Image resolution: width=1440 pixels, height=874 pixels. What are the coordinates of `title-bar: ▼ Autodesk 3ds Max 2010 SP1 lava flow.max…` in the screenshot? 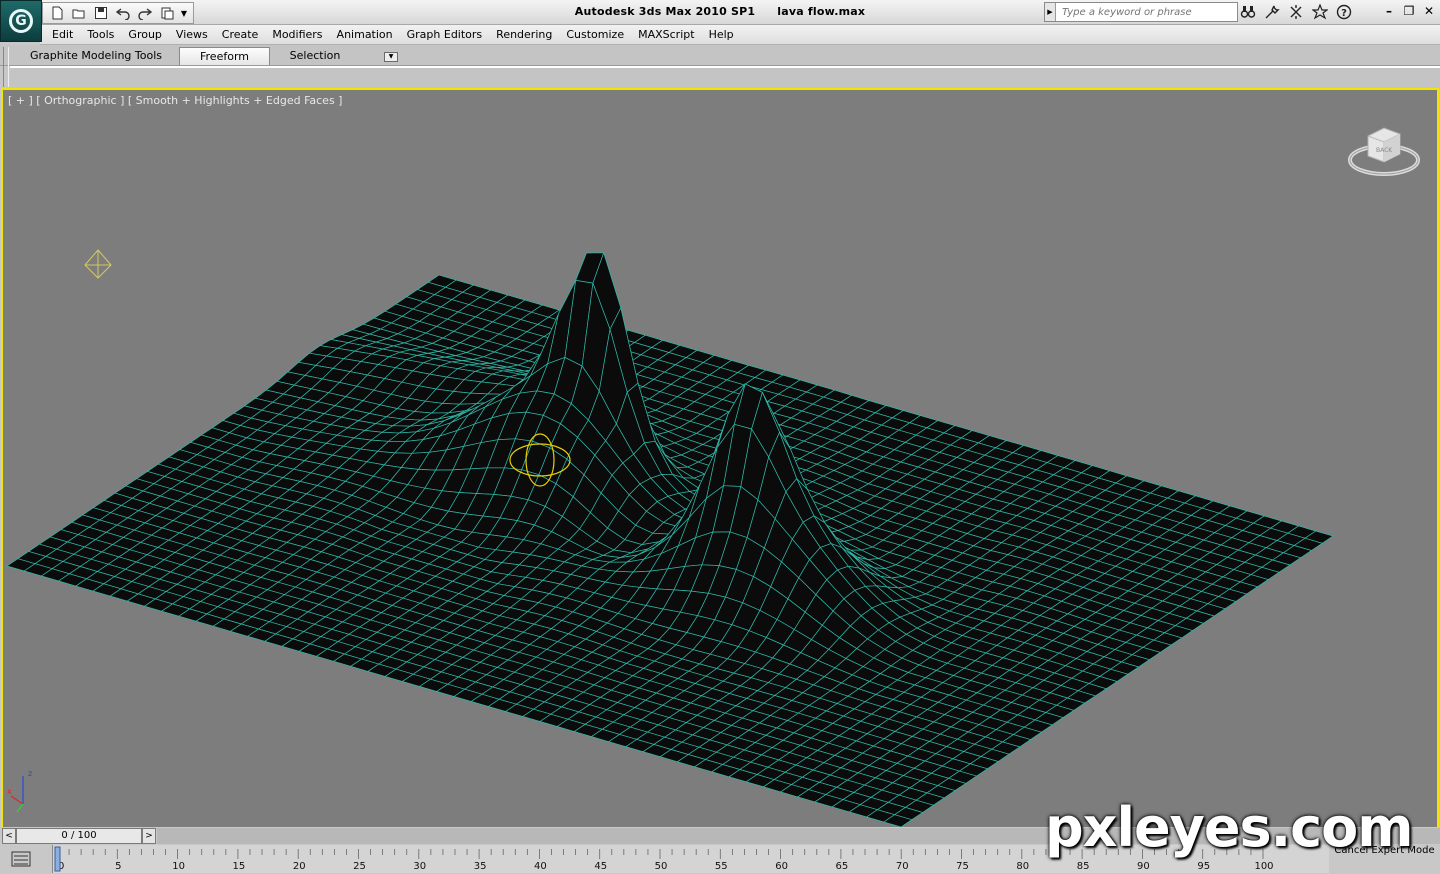 It's located at (720, 12).